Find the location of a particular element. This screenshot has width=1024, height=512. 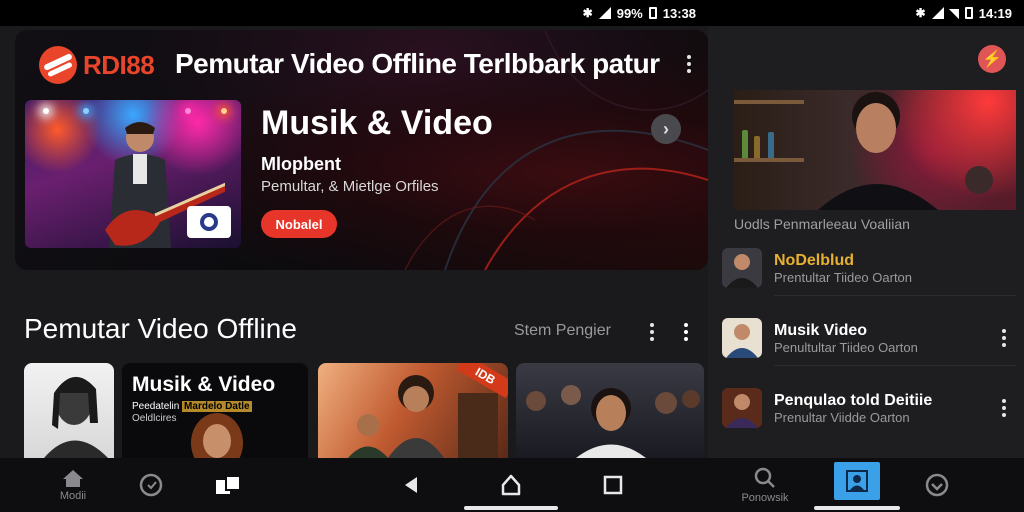

profile-icon is located at coordinates (857, 481).